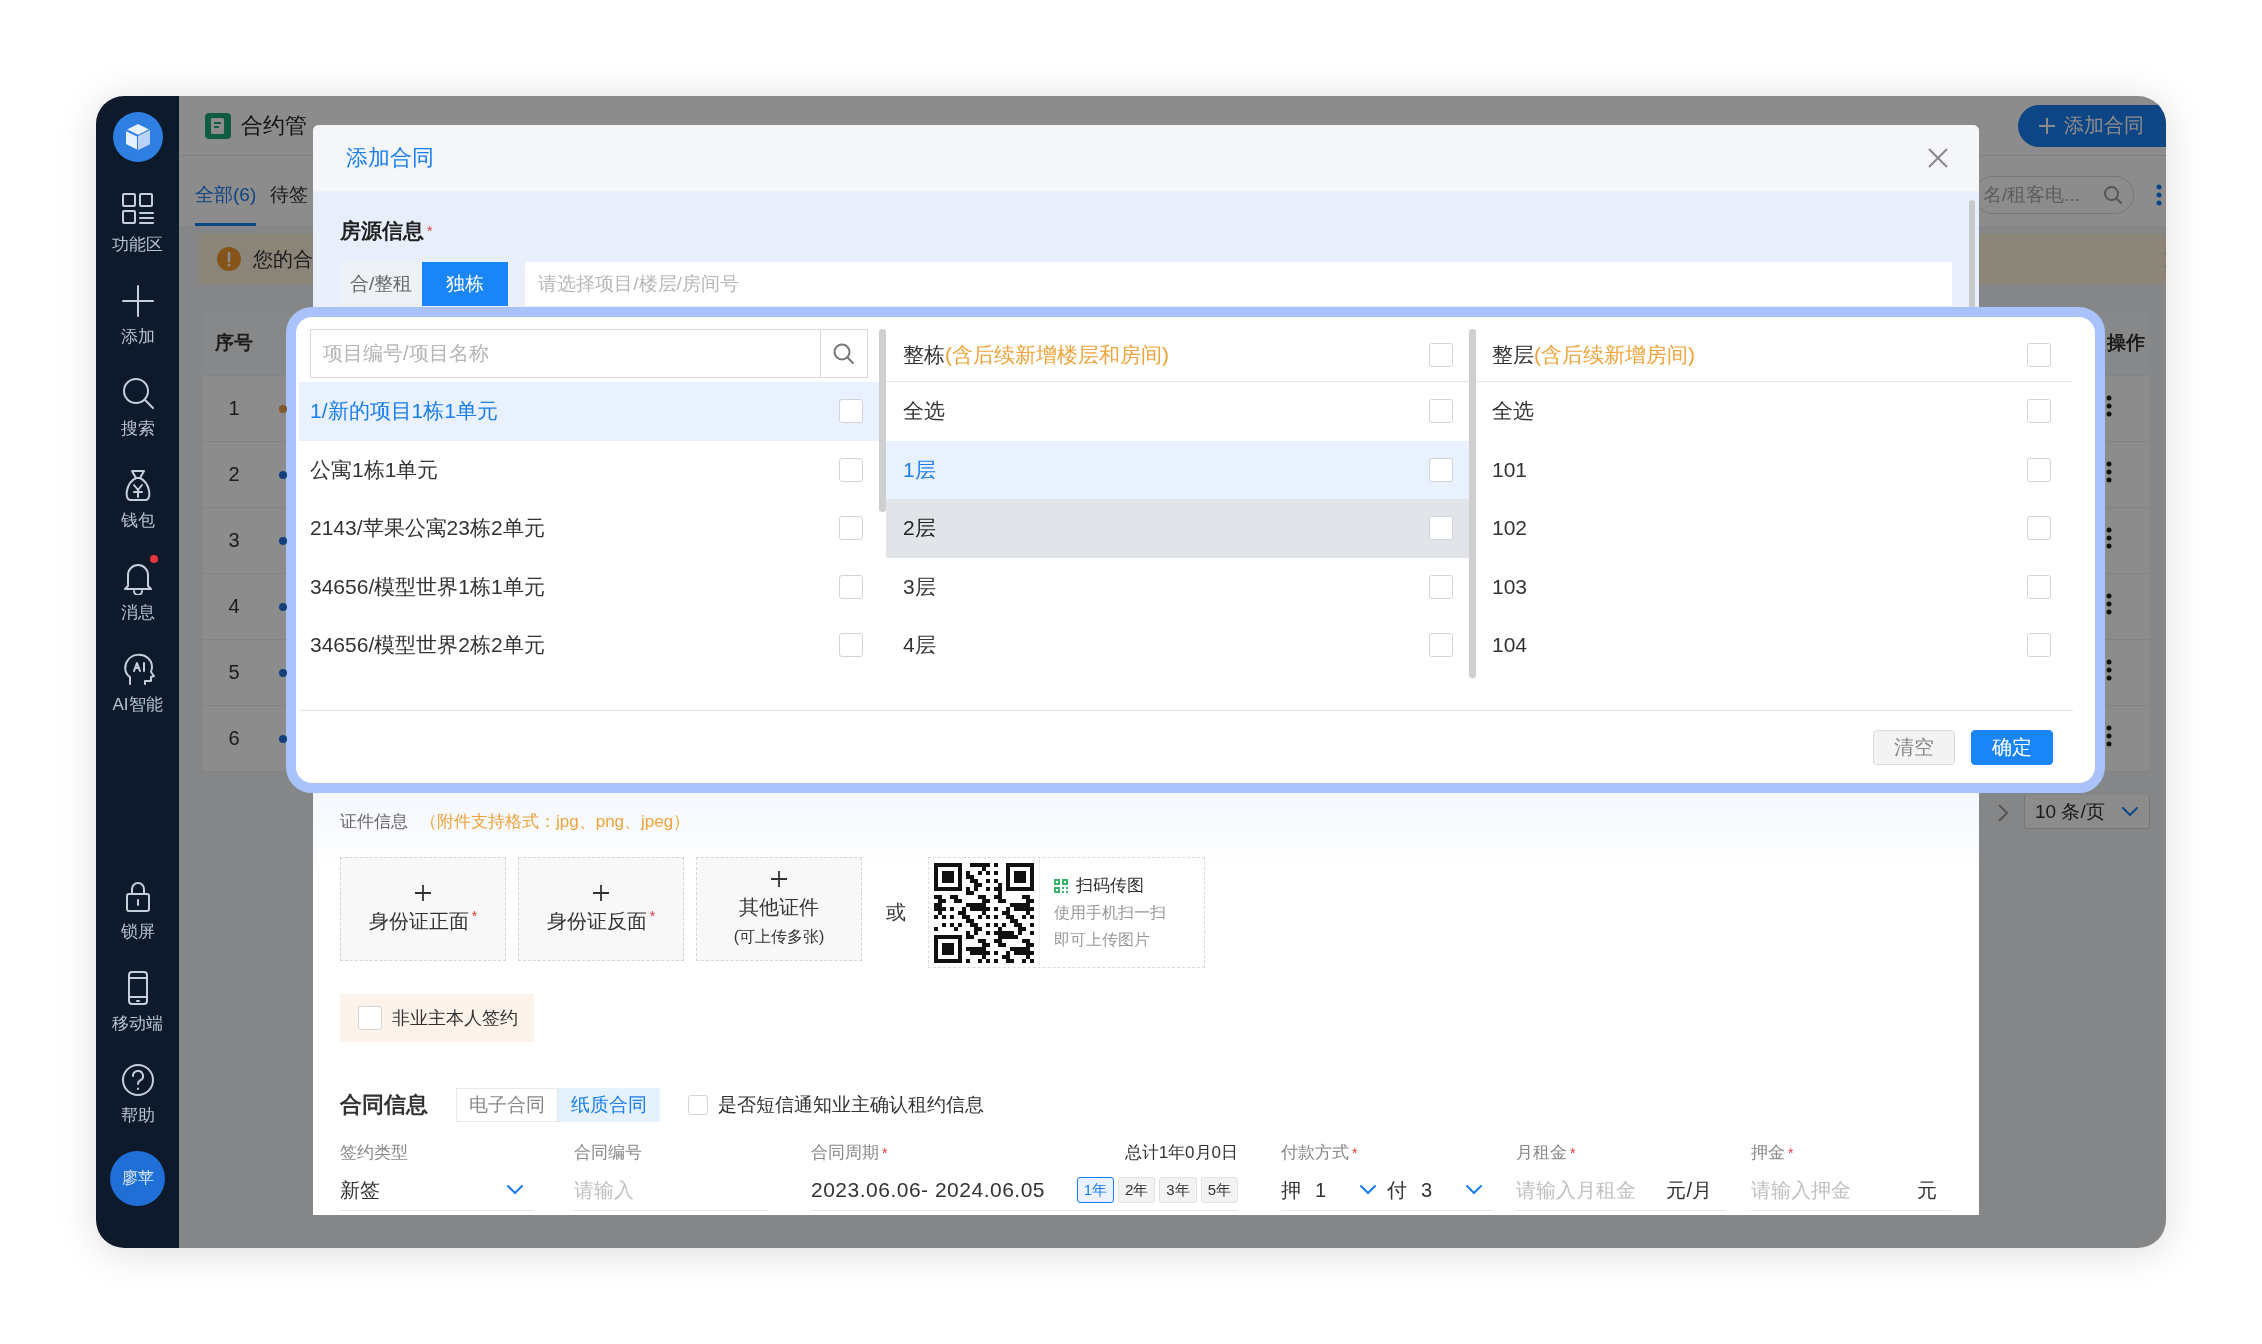 The image size is (2262, 1344). I want to click on period-chip: 2年, so click(1136, 1190).